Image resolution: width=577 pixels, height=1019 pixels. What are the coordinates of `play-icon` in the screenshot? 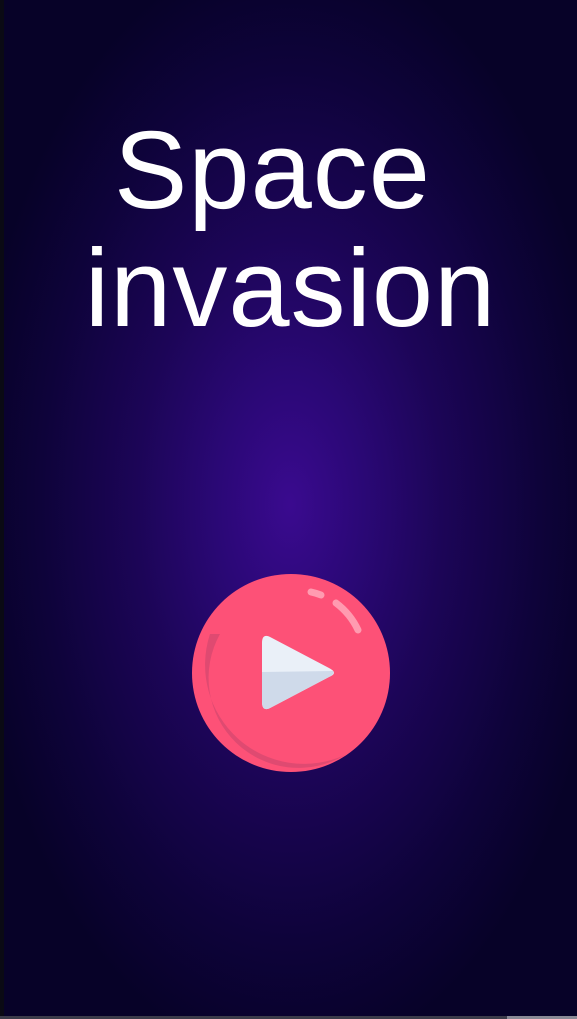 It's located at (291, 673).